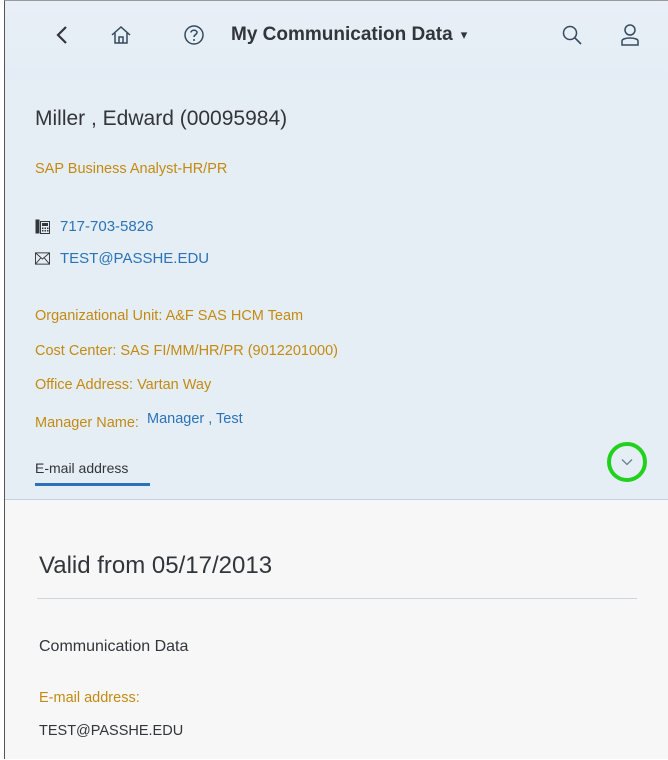 The height and width of the screenshot is (760, 668). What do you see at coordinates (123, 385) in the screenshot?
I see `office-address: Office Address: Vartan Way` at bounding box center [123, 385].